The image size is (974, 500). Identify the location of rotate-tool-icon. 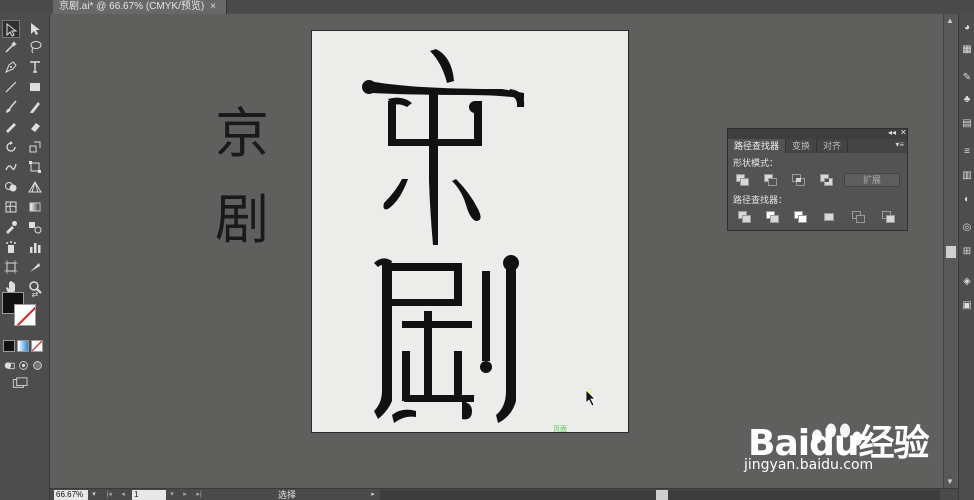
(11, 147).